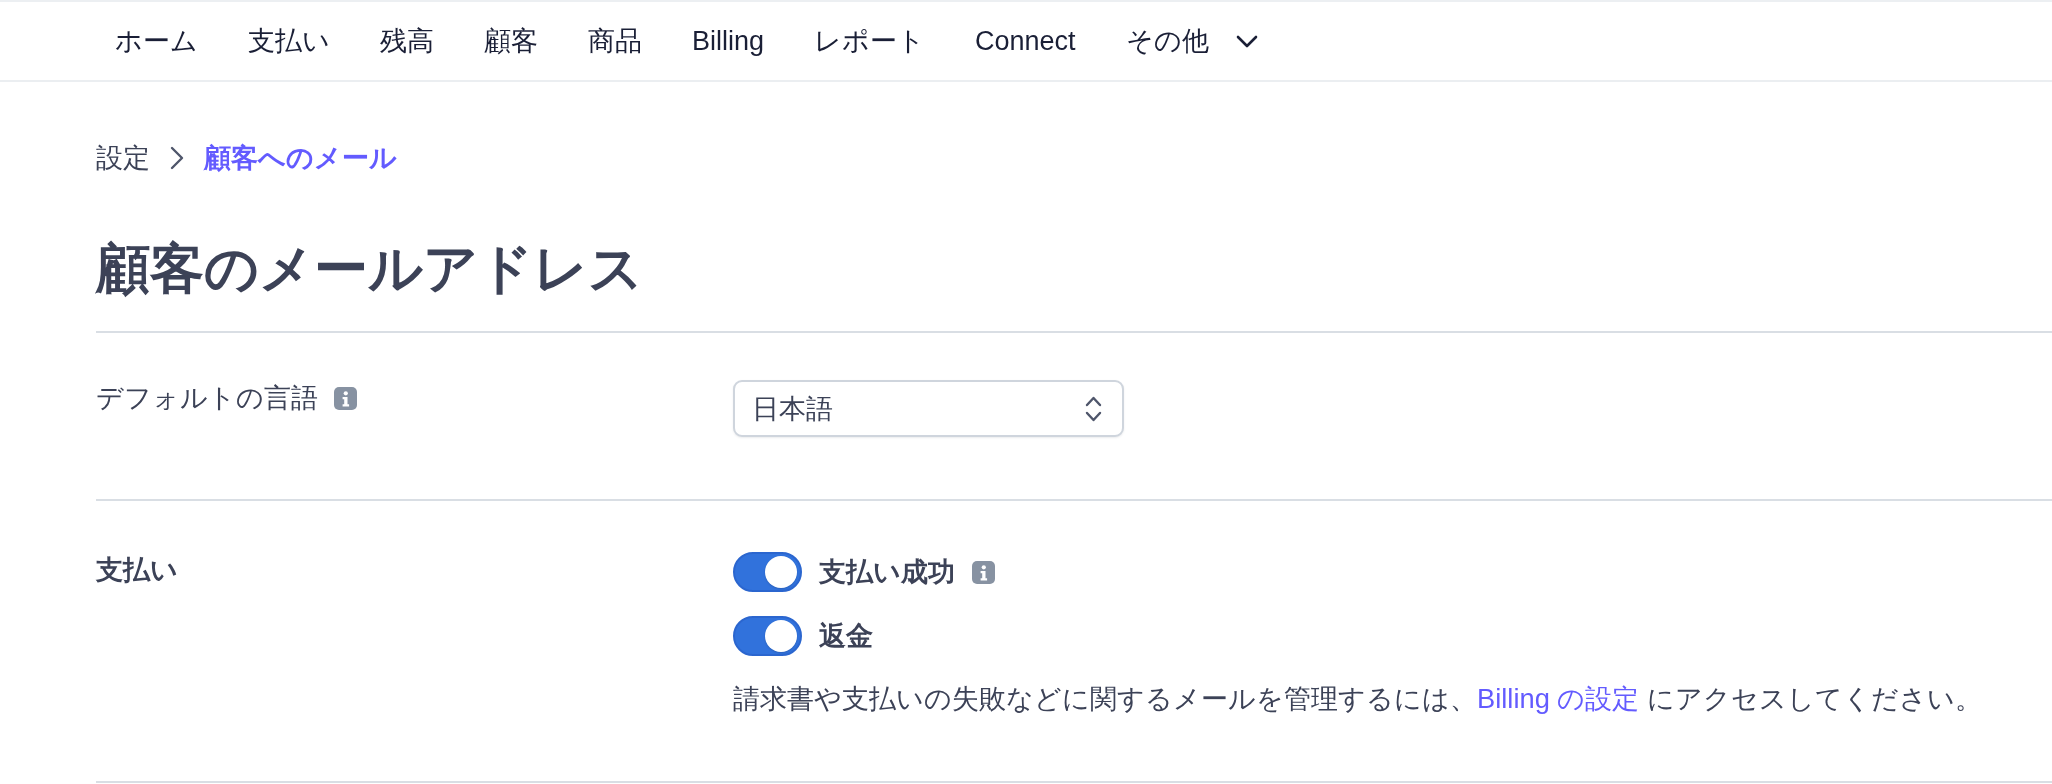 The width and height of the screenshot is (2052, 784). I want to click on nav-link: レポート, so click(870, 41).